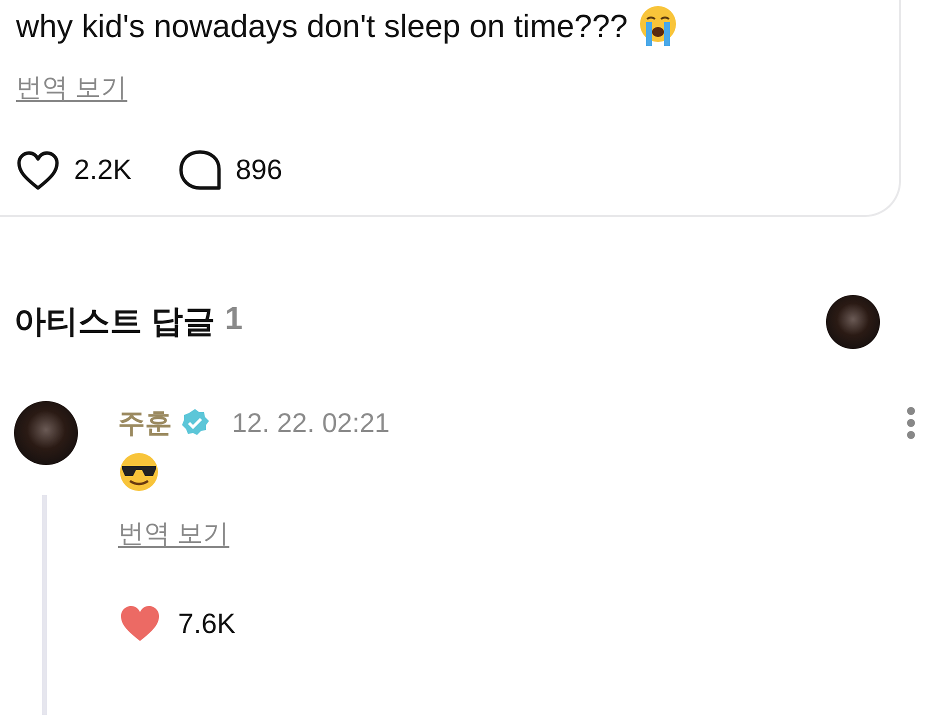 The width and height of the screenshot is (946, 717). Describe the element at coordinates (658, 26) in the screenshot. I see `crying-face-icon` at that location.